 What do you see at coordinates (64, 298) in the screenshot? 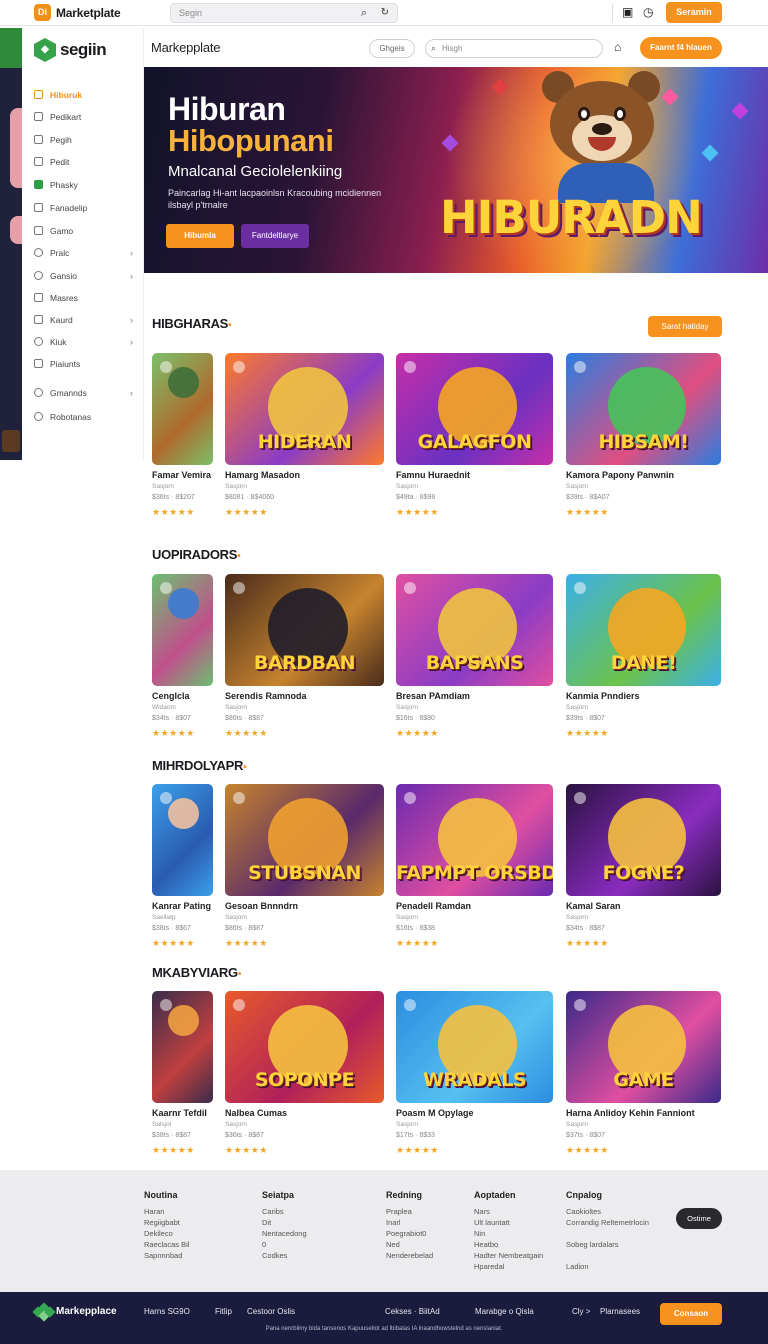
I see `sidebar-item-label: Masres` at bounding box center [64, 298].